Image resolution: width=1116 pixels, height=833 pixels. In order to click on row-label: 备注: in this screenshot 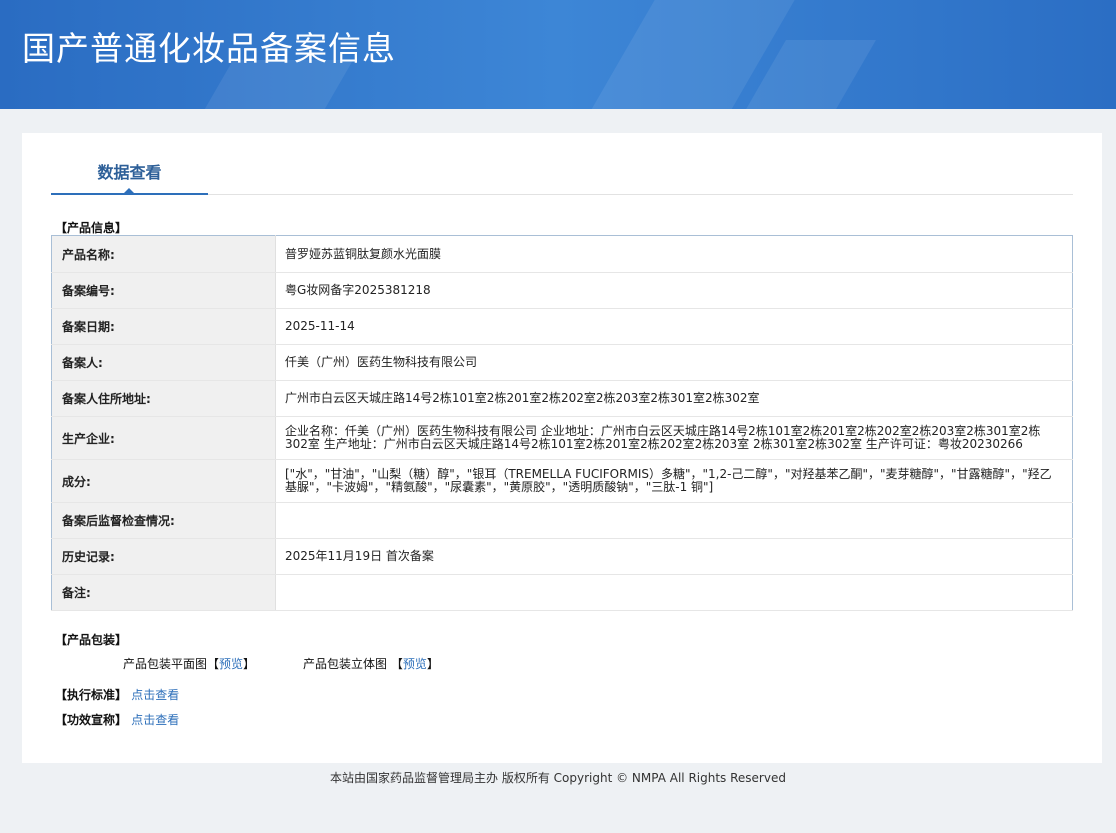, I will do `click(163, 592)`.